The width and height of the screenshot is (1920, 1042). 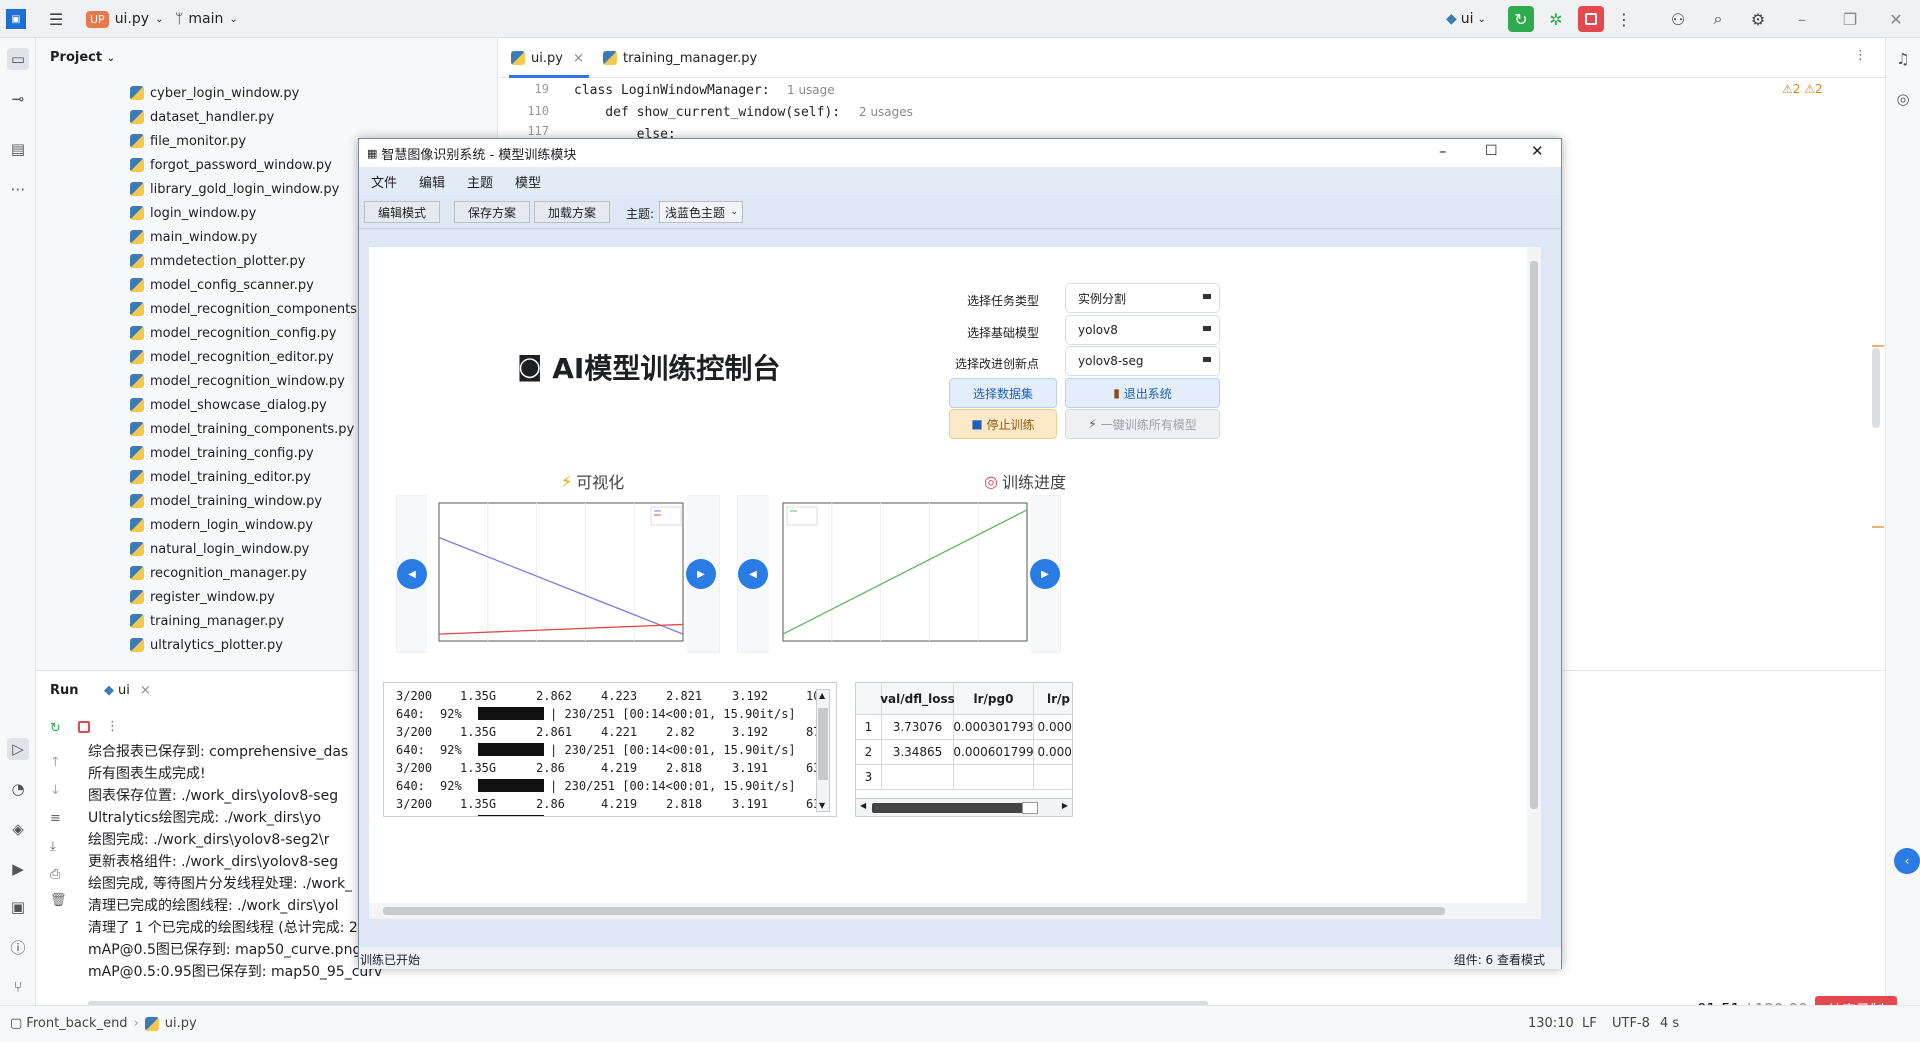 I want to click on maximize-icon: ☐, so click(x=1491, y=151).